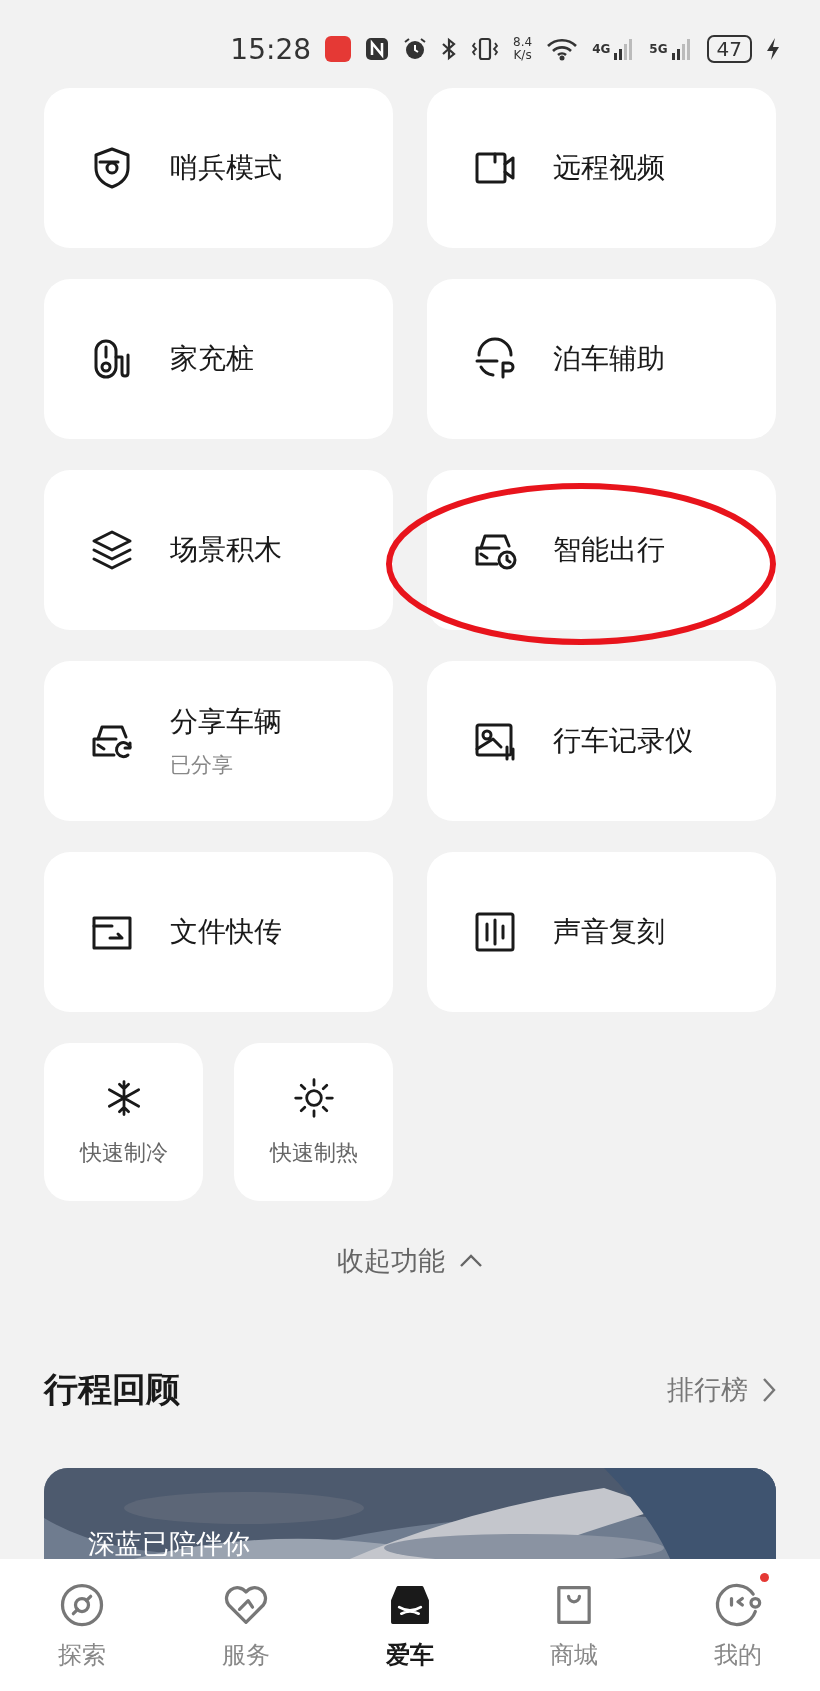  I want to click on nav-tab: 商城, so click(574, 1625).